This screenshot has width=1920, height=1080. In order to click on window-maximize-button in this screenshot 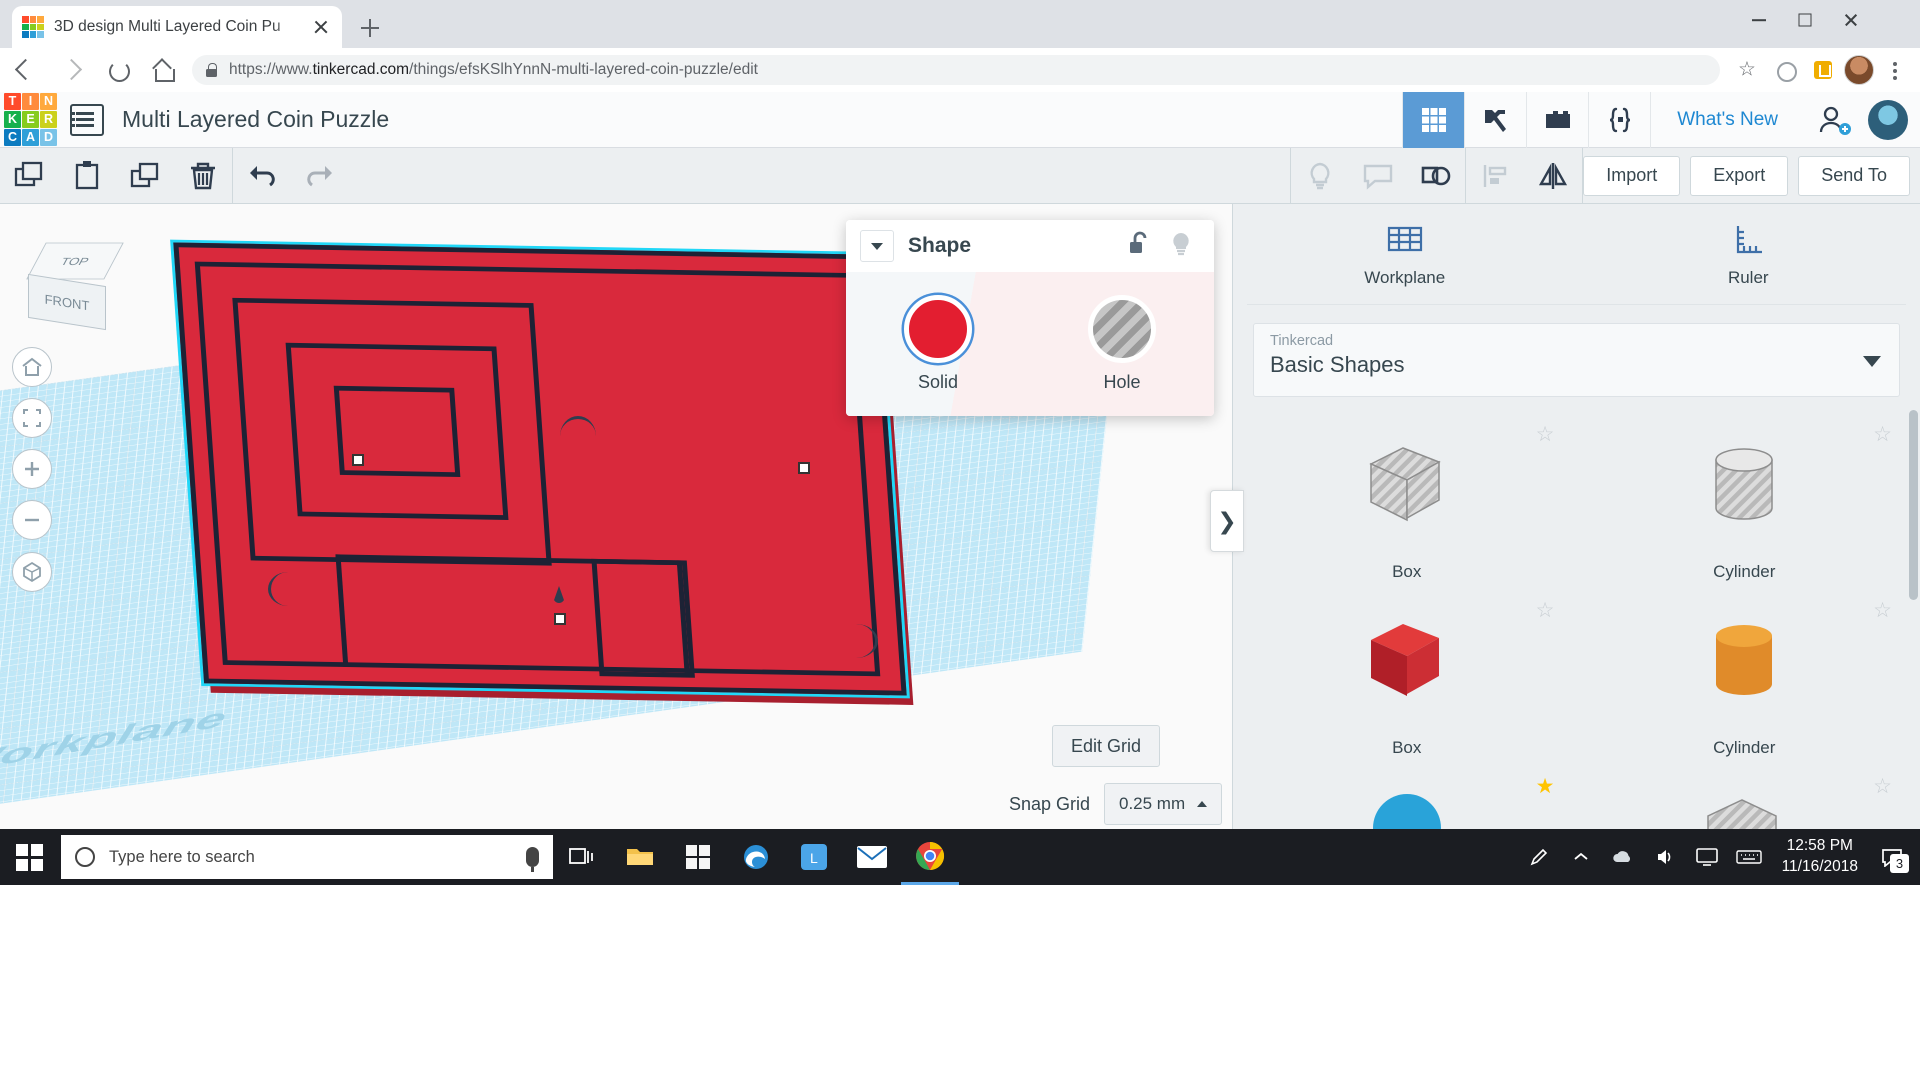, I will do `click(1805, 20)`.